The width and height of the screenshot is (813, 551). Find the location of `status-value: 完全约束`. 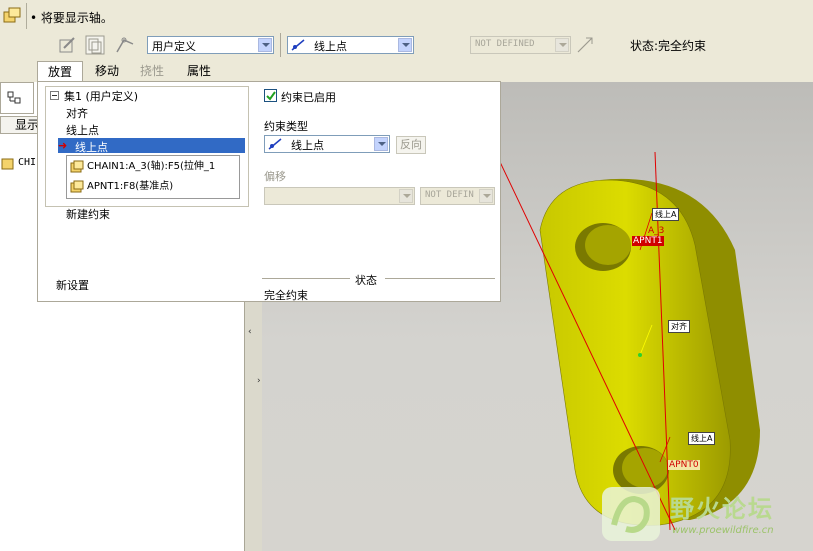

status-value: 完全约束 is located at coordinates (286, 295).